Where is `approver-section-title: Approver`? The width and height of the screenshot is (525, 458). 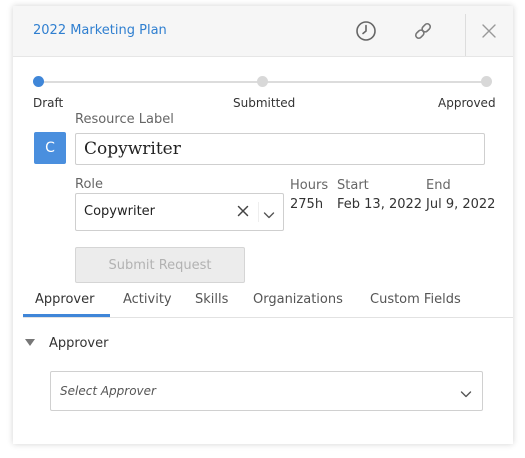
approver-section-title: Approver is located at coordinates (78, 343).